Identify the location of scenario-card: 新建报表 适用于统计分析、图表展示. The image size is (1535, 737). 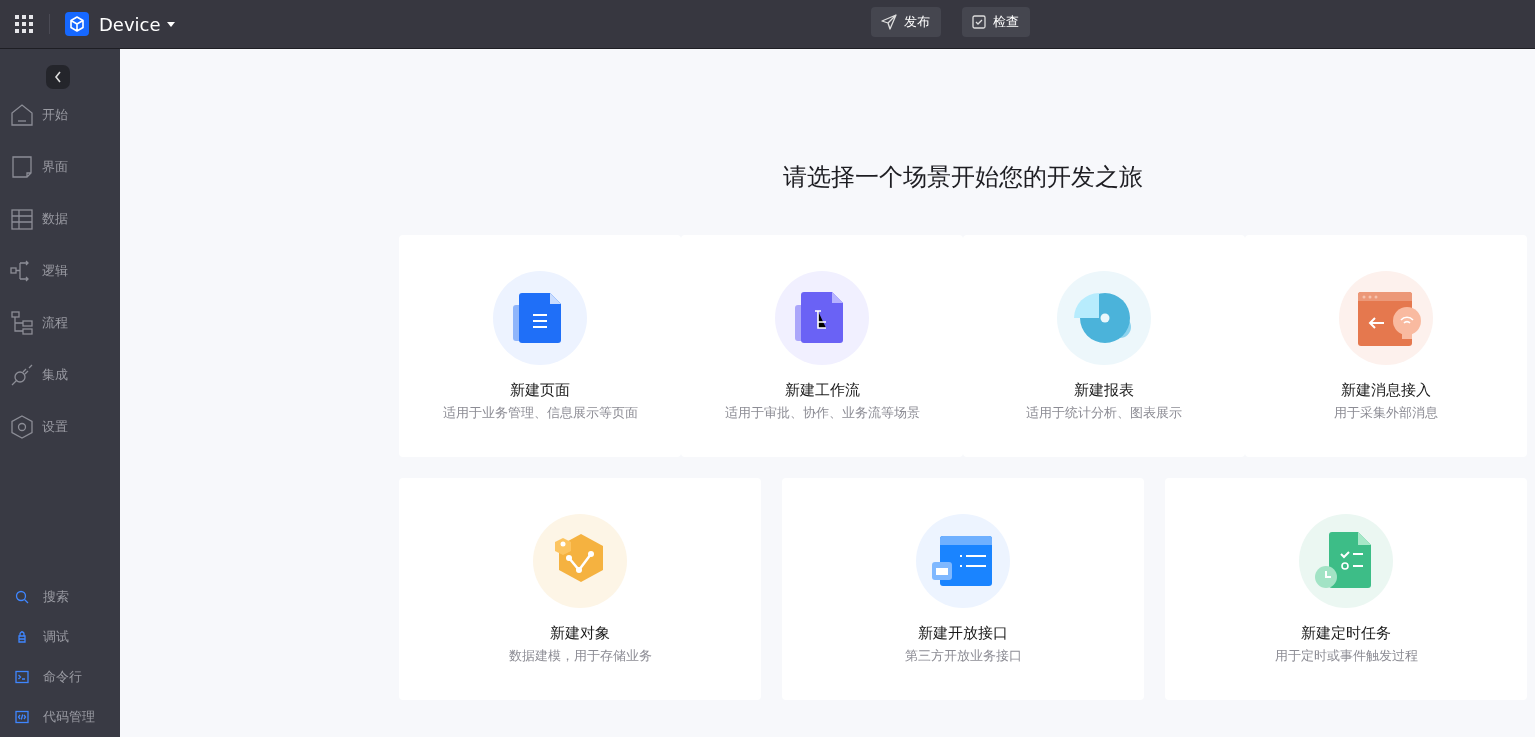
(1104, 346).